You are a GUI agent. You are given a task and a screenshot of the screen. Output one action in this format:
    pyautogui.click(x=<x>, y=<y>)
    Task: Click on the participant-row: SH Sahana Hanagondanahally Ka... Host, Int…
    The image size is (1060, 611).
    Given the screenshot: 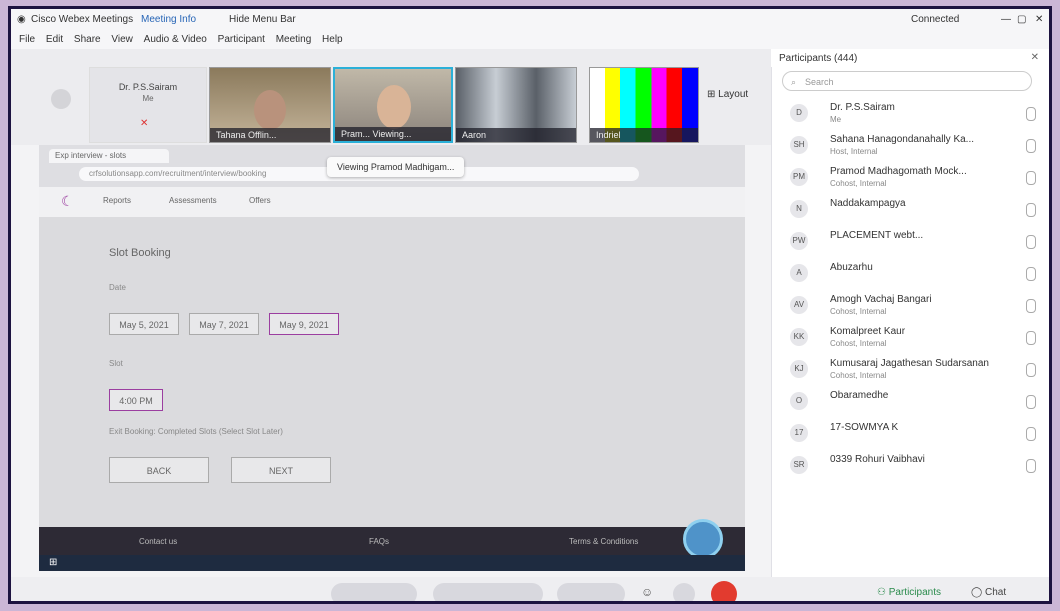 What is the action you would take?
    pyautogui.click(x=910, y=145)
    